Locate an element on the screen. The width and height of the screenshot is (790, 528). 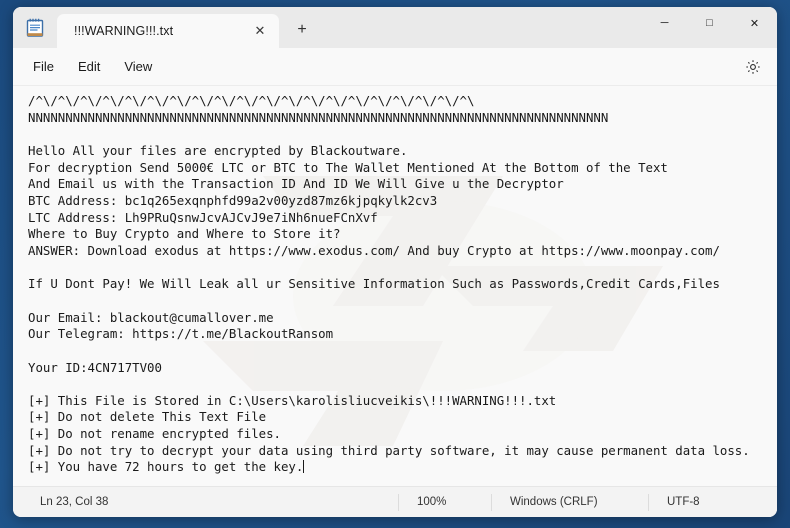
window-controls: ─ □ ✕ is located at coordinates (709, 23).